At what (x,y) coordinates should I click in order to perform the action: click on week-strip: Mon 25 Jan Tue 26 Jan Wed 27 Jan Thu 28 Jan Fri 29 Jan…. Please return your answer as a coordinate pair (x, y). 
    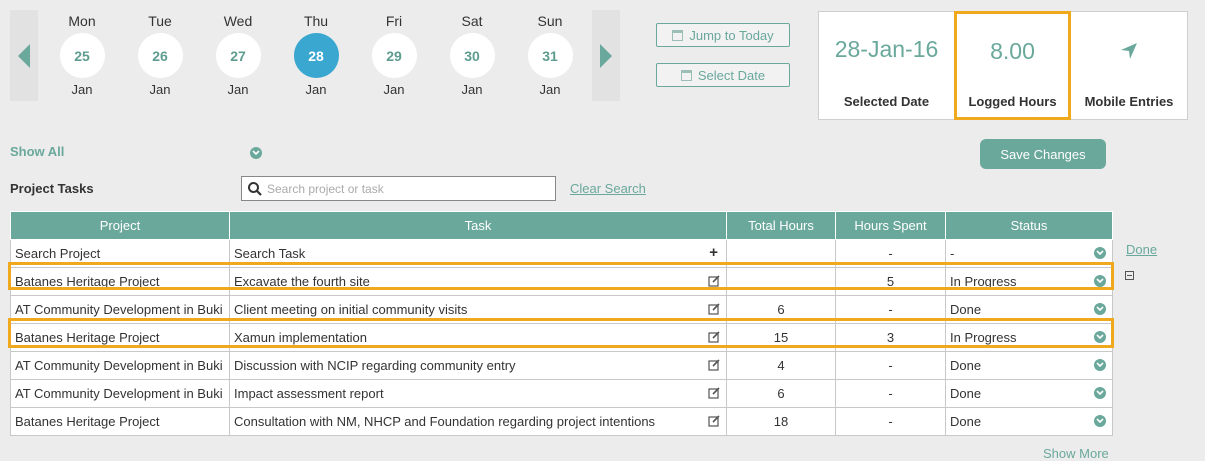
    Looking at the image, I should click on (315, 56).